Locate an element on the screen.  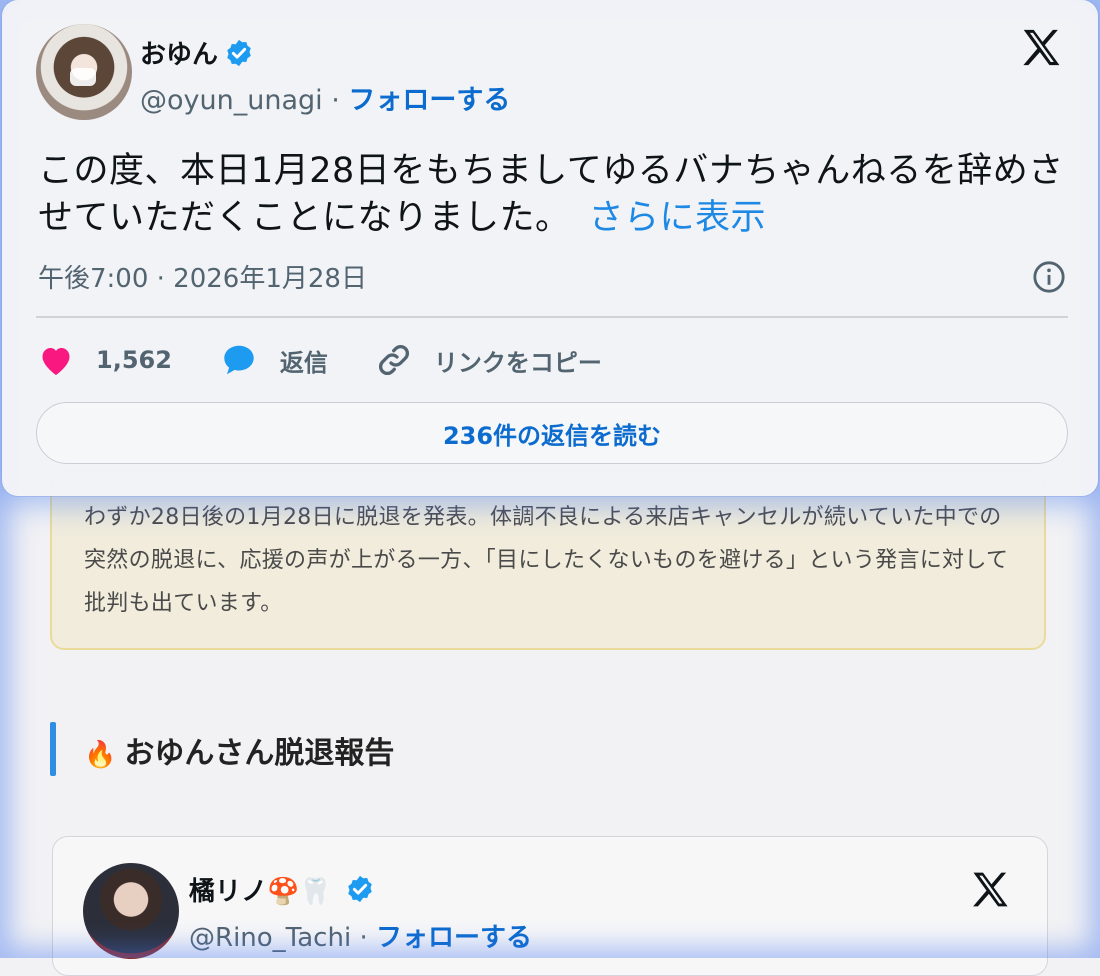
author-handle-row: @oyun_unagi · フォローする is located at coordinates (325, 97).